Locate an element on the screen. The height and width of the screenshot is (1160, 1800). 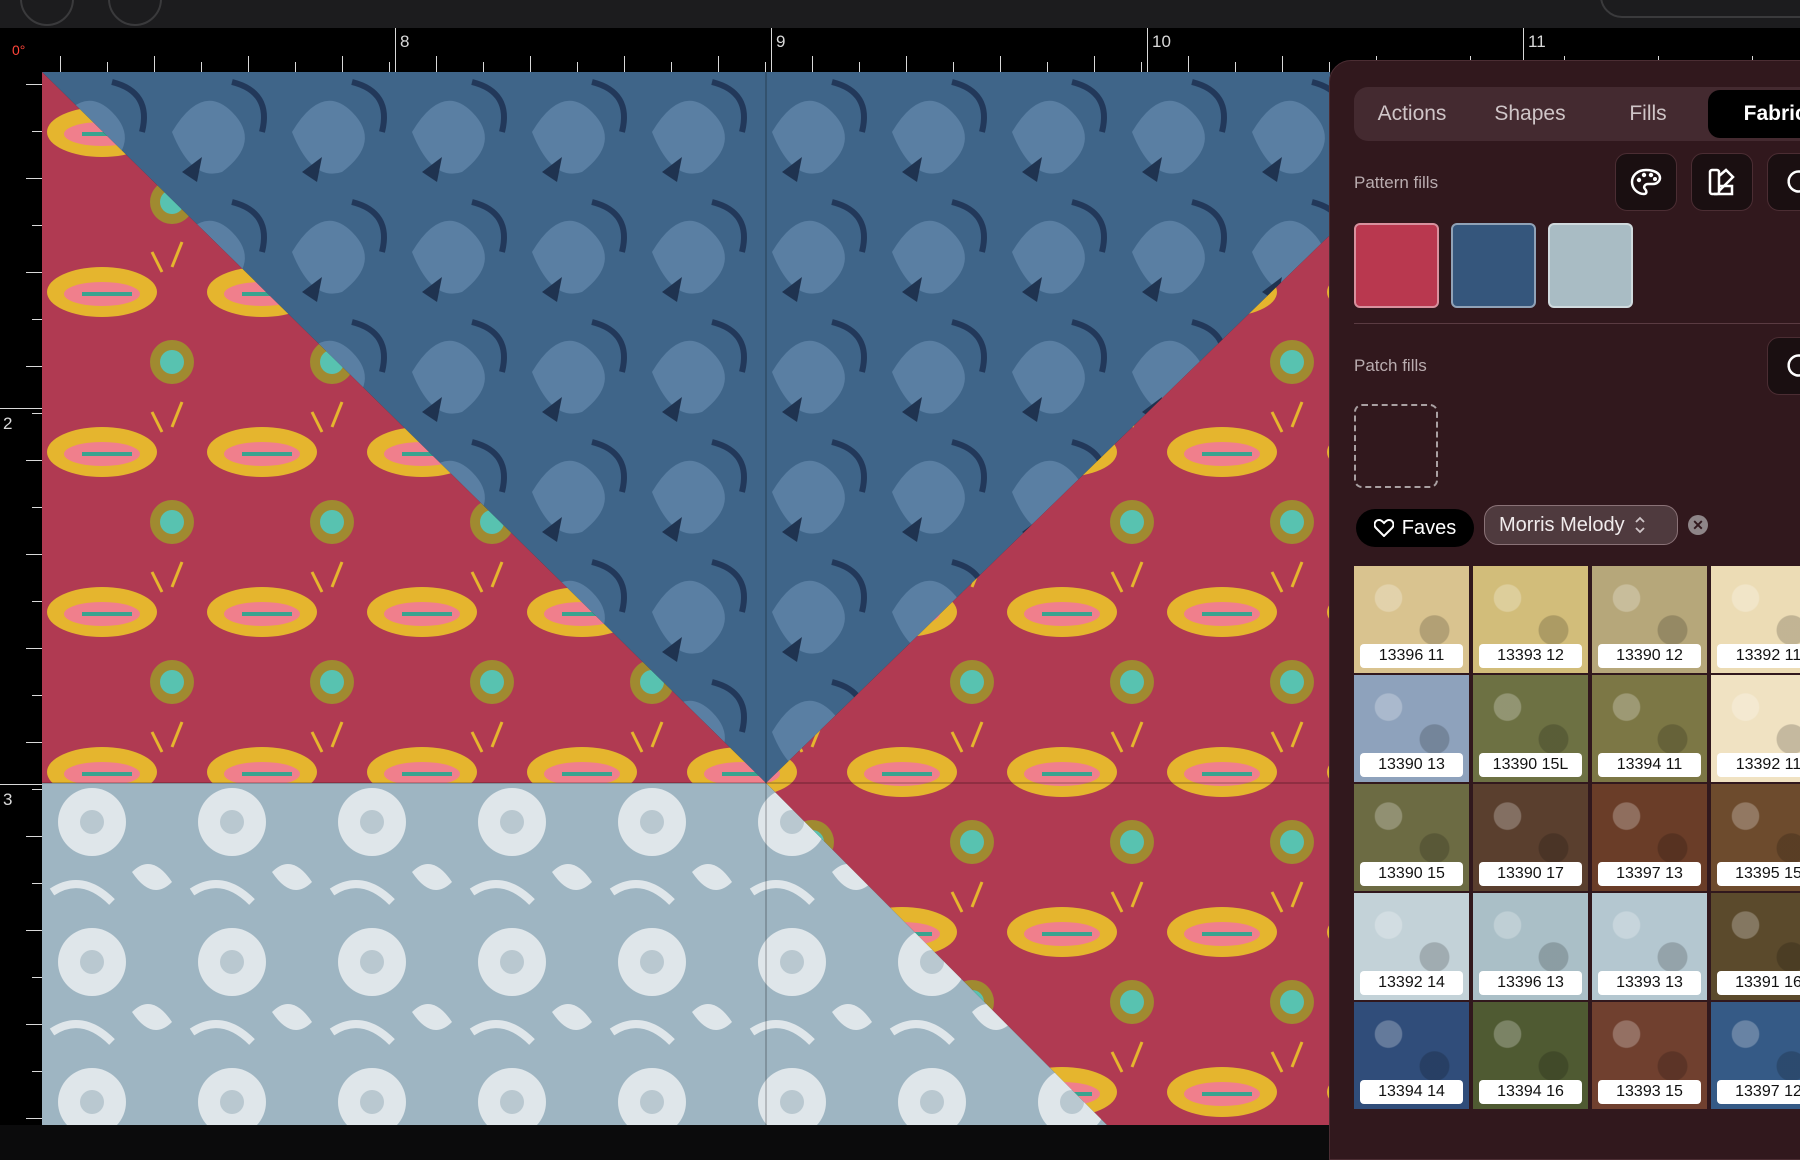
ruler-number: 10 is located at coordinates (1161, 41).